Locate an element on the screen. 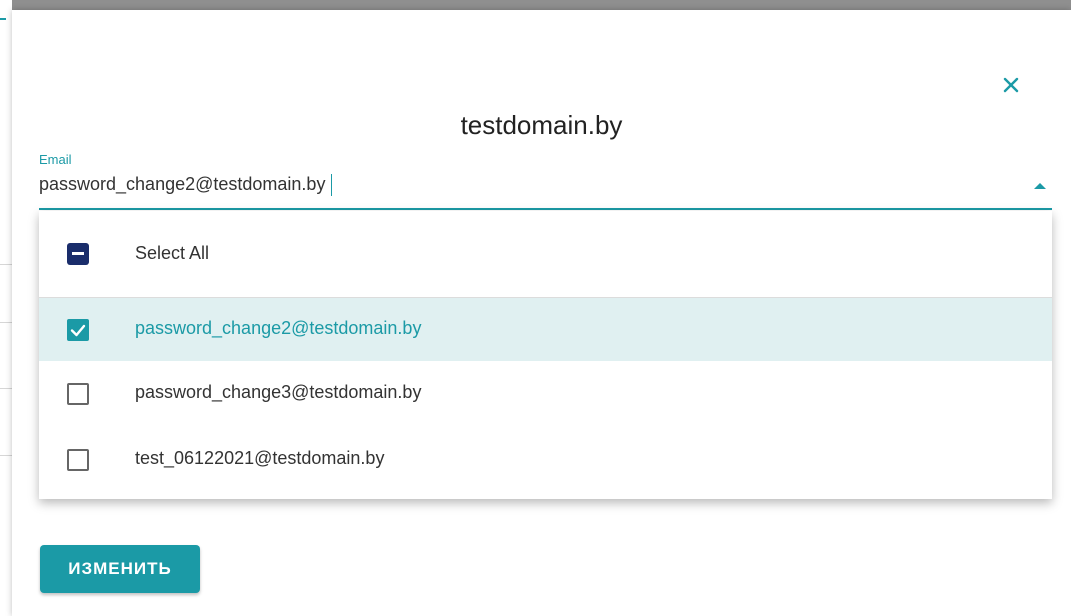 Image resolution: width=1071 pixels, height=616 pixels. close-icon is located at coordinates (1011, 85).